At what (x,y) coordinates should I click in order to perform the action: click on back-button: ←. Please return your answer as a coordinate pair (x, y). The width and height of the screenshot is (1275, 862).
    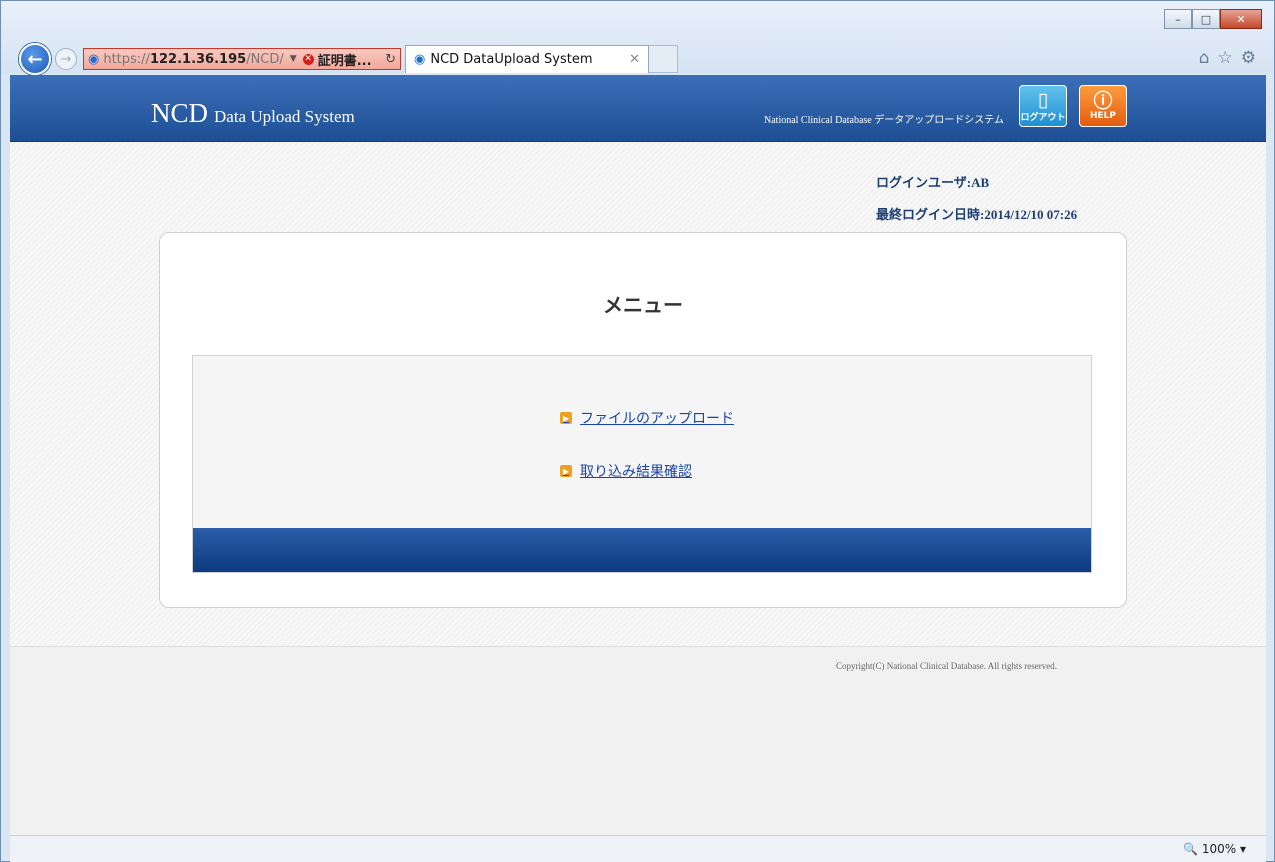
    Looking at the image, I should click on (35, 59).